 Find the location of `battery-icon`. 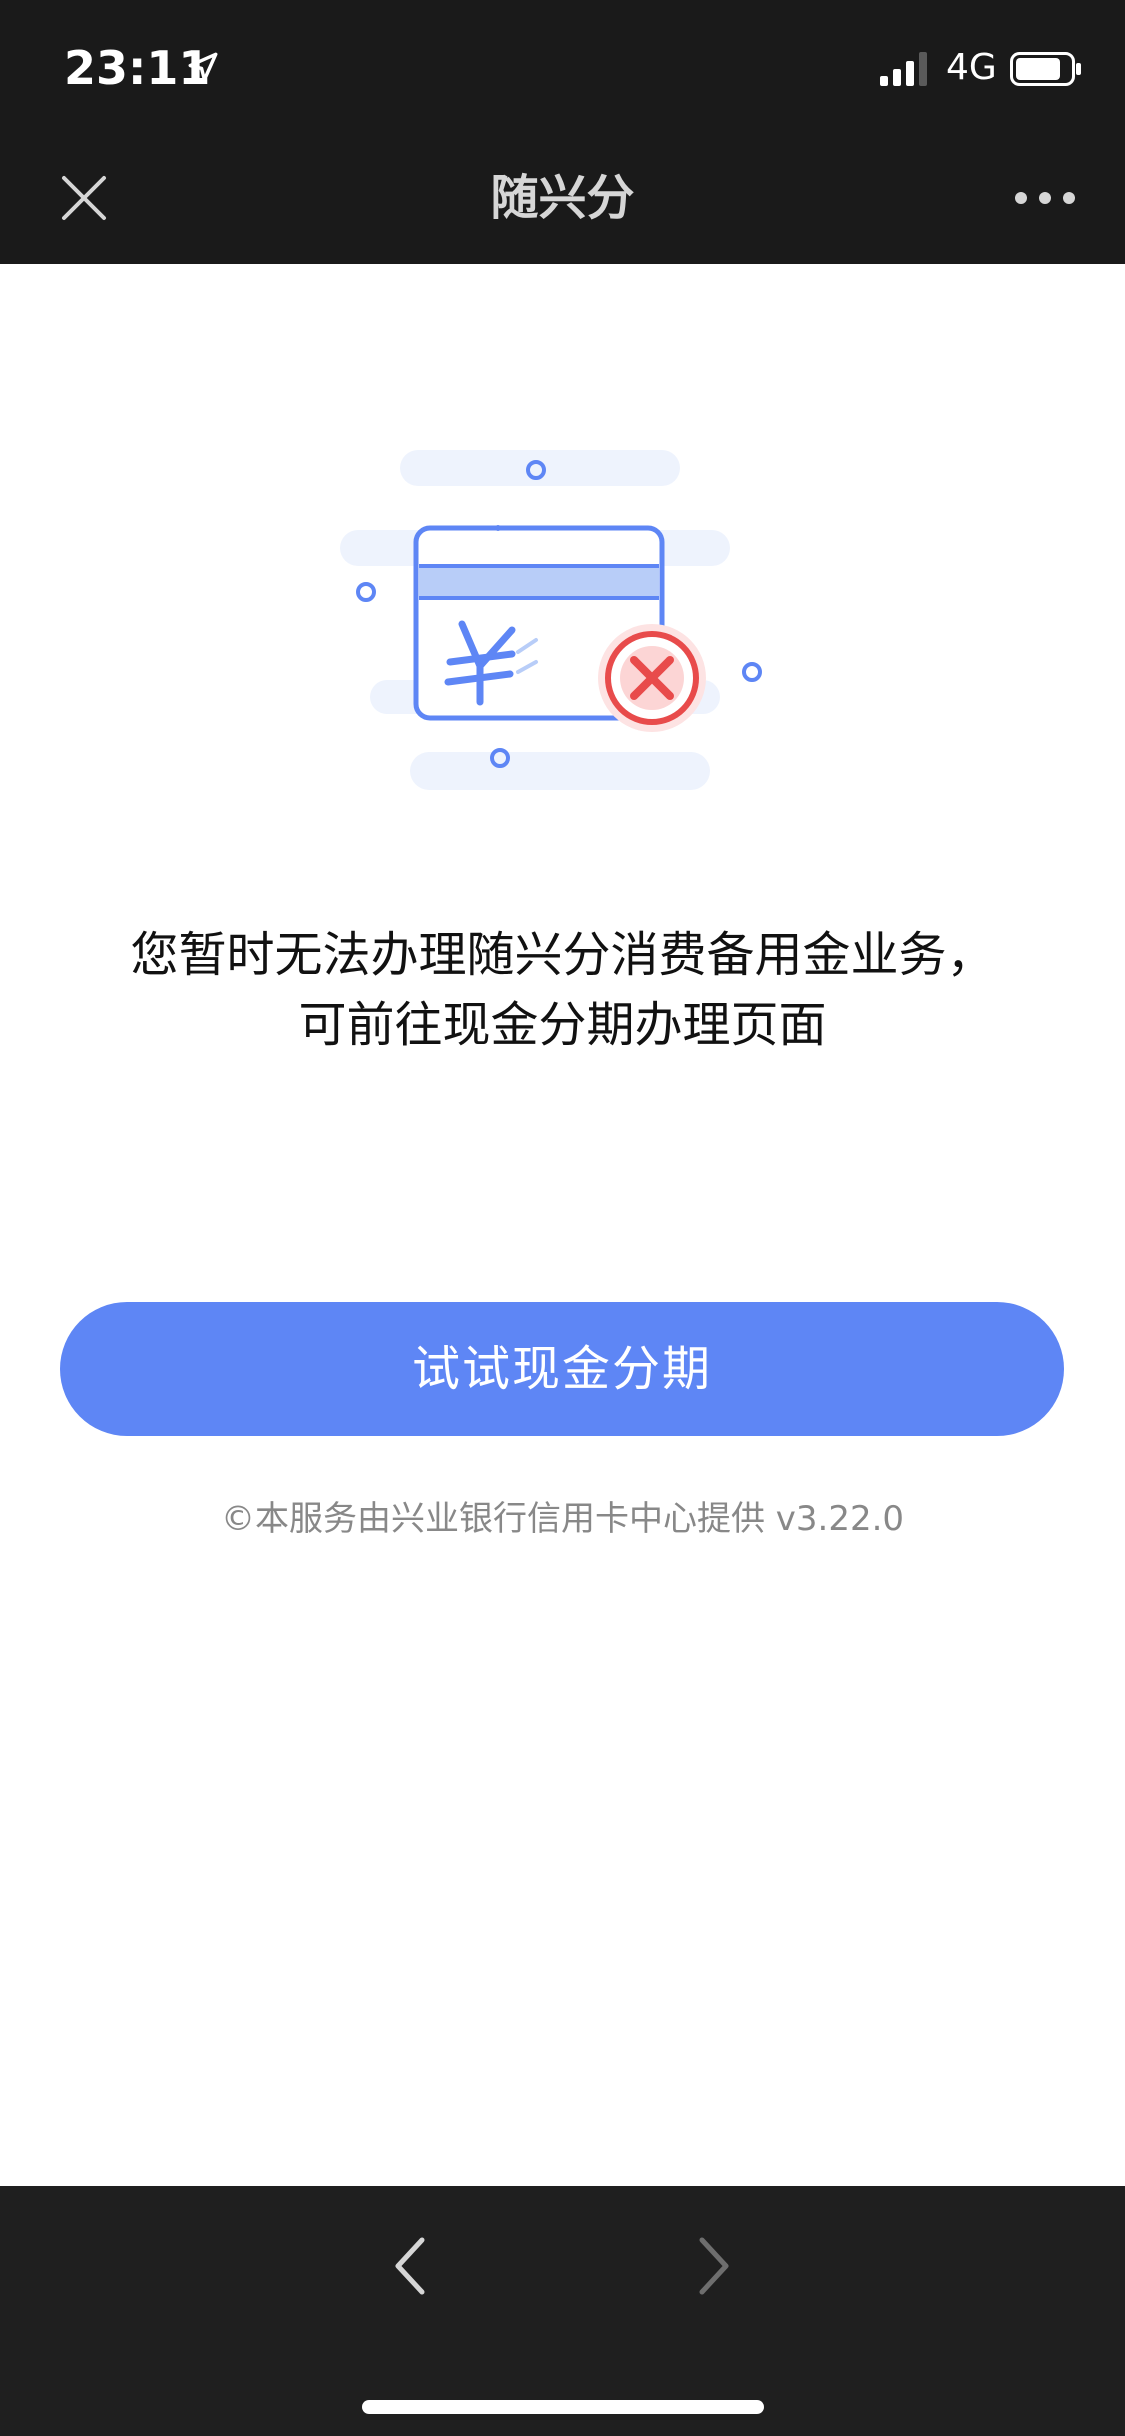

battery-icon is located at coordinates (1045, 69).